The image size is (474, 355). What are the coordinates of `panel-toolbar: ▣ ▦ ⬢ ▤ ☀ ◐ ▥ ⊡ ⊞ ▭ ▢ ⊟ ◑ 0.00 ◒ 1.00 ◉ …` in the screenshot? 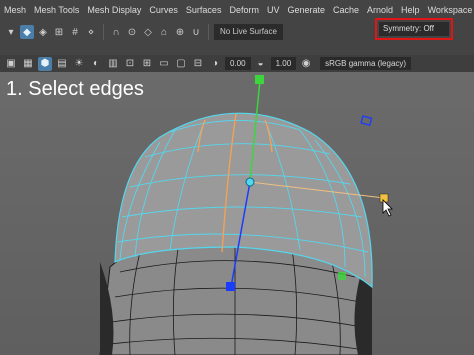 It's located at (237, 63).